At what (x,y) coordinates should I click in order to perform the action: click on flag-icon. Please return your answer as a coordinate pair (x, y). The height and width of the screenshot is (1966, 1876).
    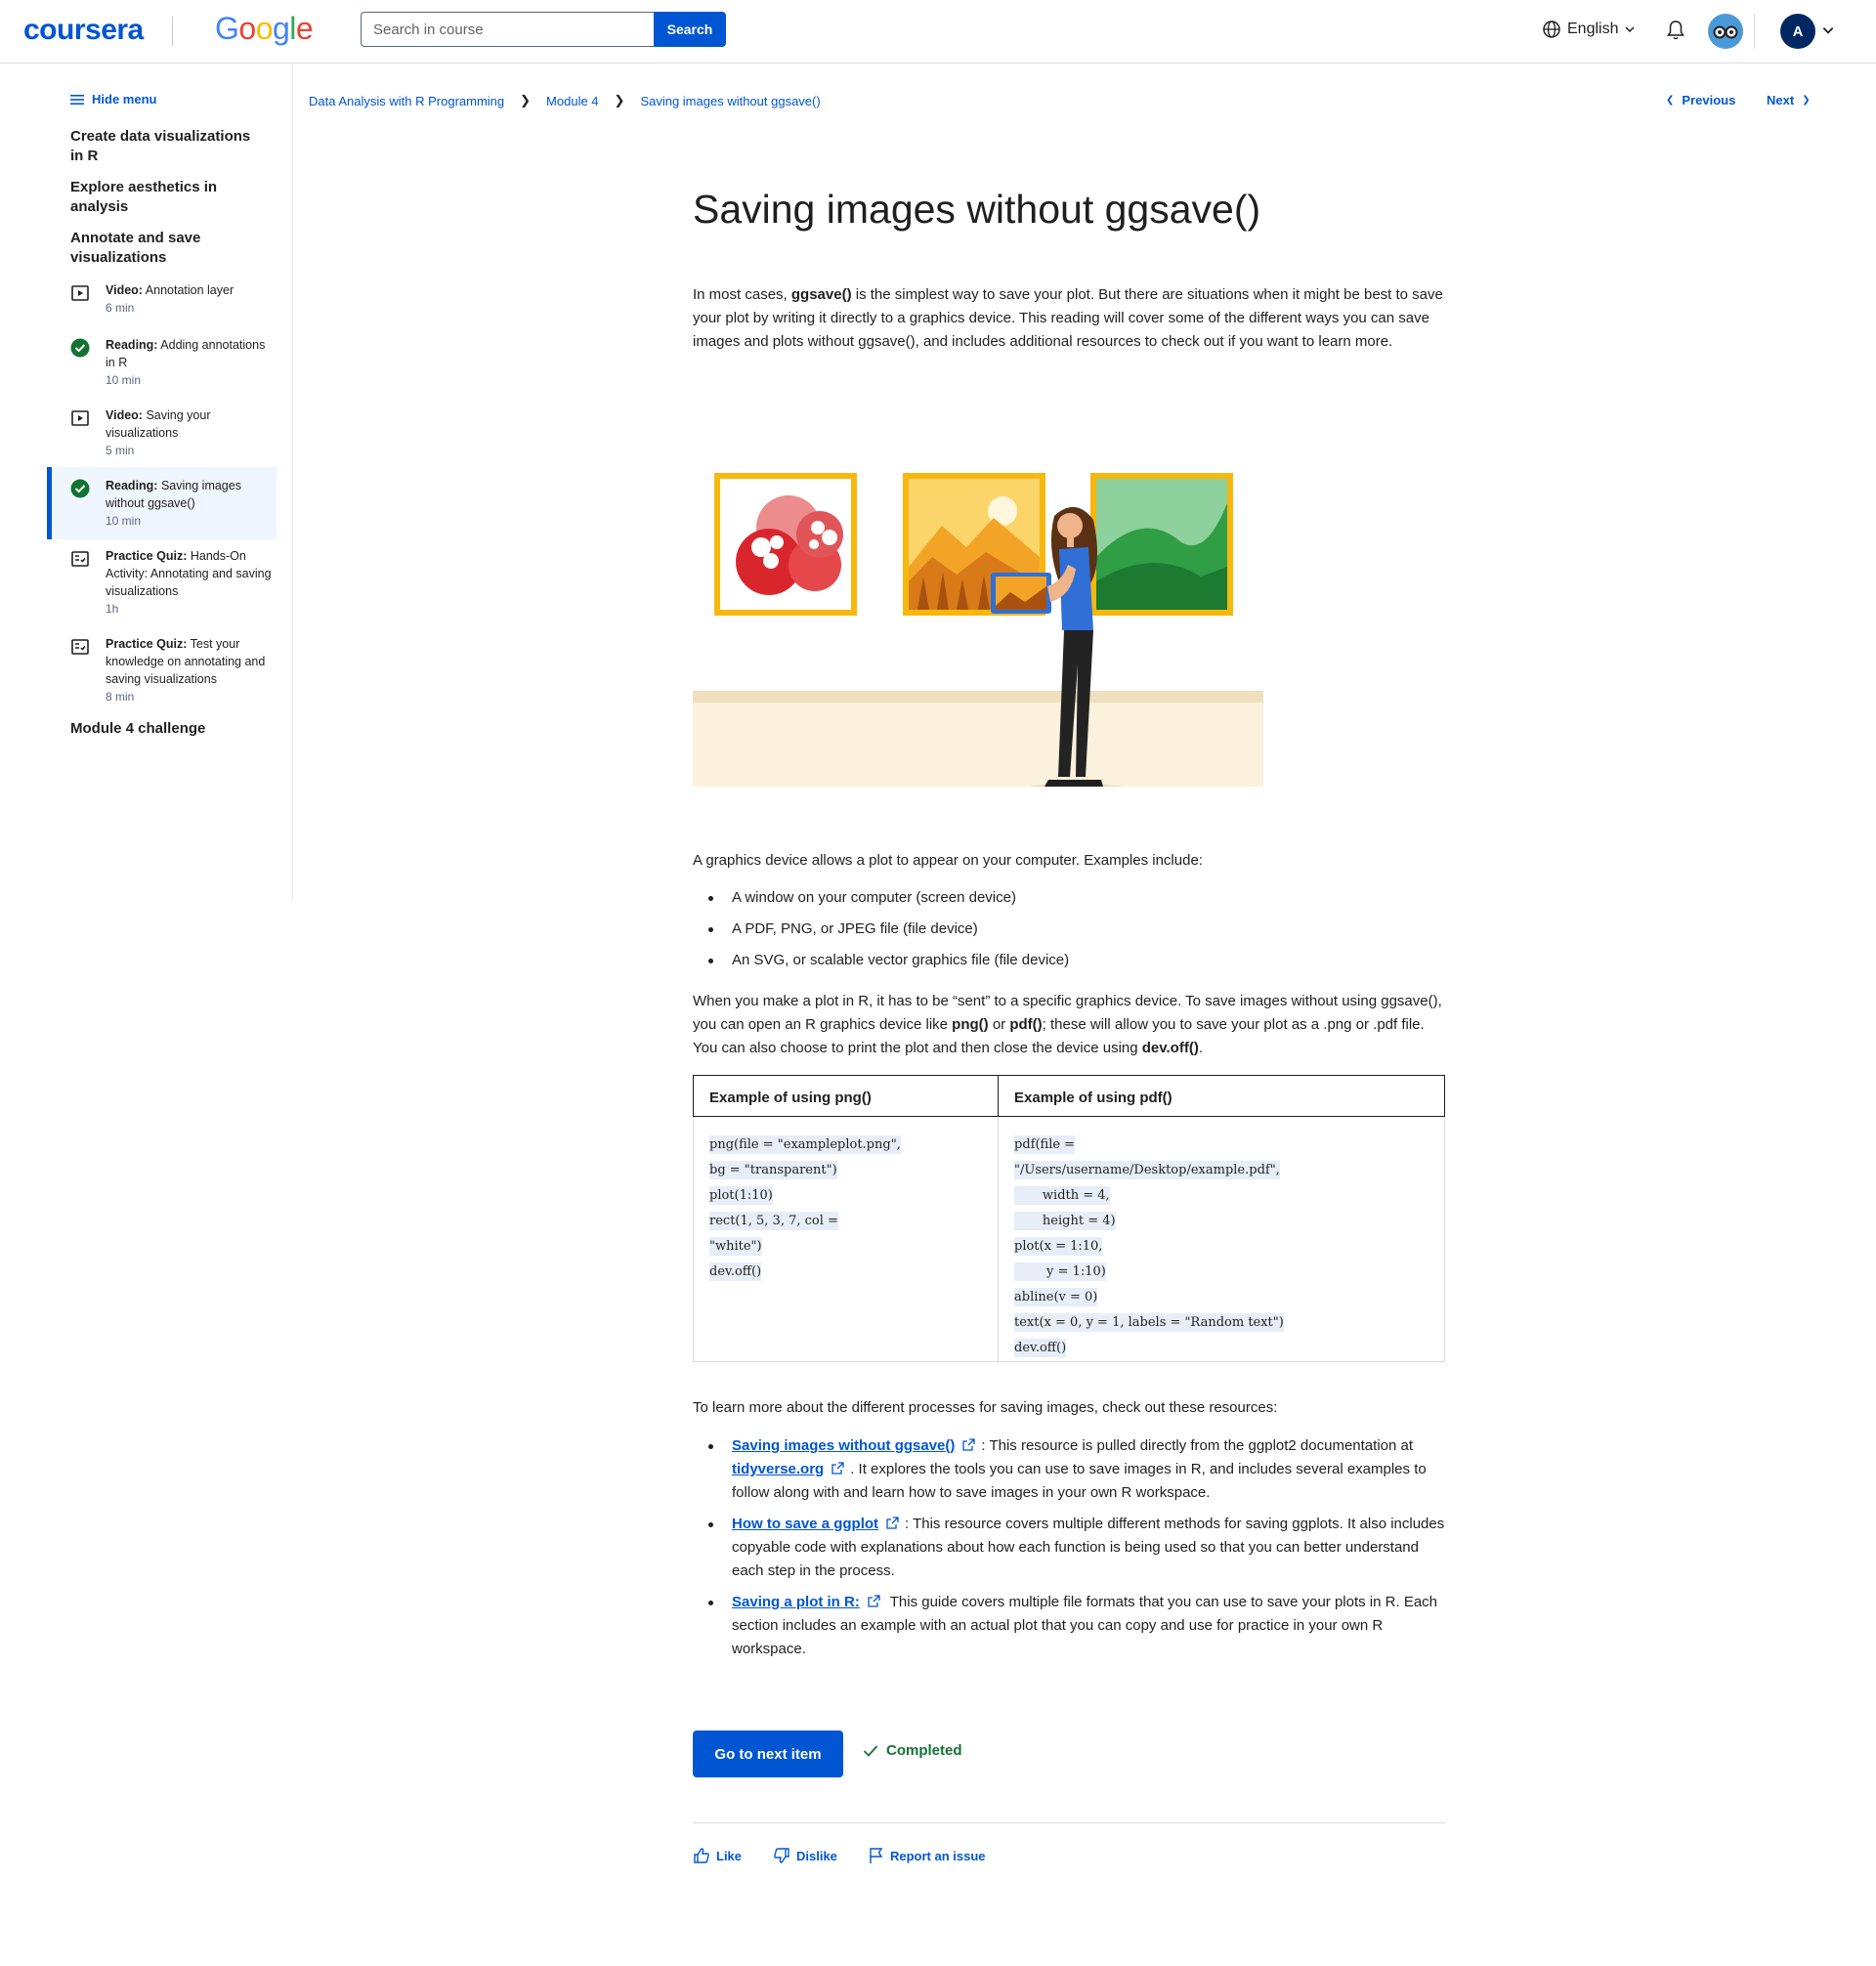
    Looking at the image, I should click on (876, 1855).